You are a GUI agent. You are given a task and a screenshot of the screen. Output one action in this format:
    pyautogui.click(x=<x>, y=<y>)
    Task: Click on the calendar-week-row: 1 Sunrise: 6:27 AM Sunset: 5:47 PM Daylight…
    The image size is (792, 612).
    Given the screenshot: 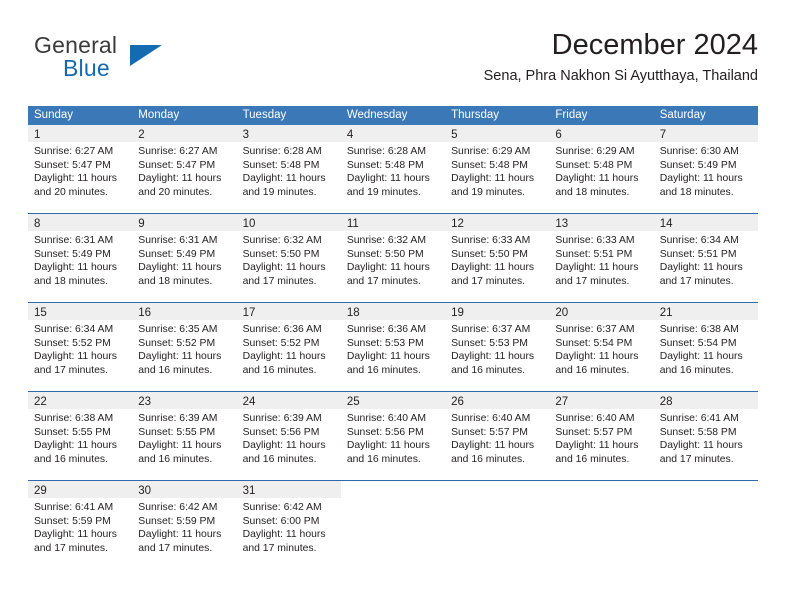 What is the action you would take?
    pyautogui.click(x=393, y=169)
    